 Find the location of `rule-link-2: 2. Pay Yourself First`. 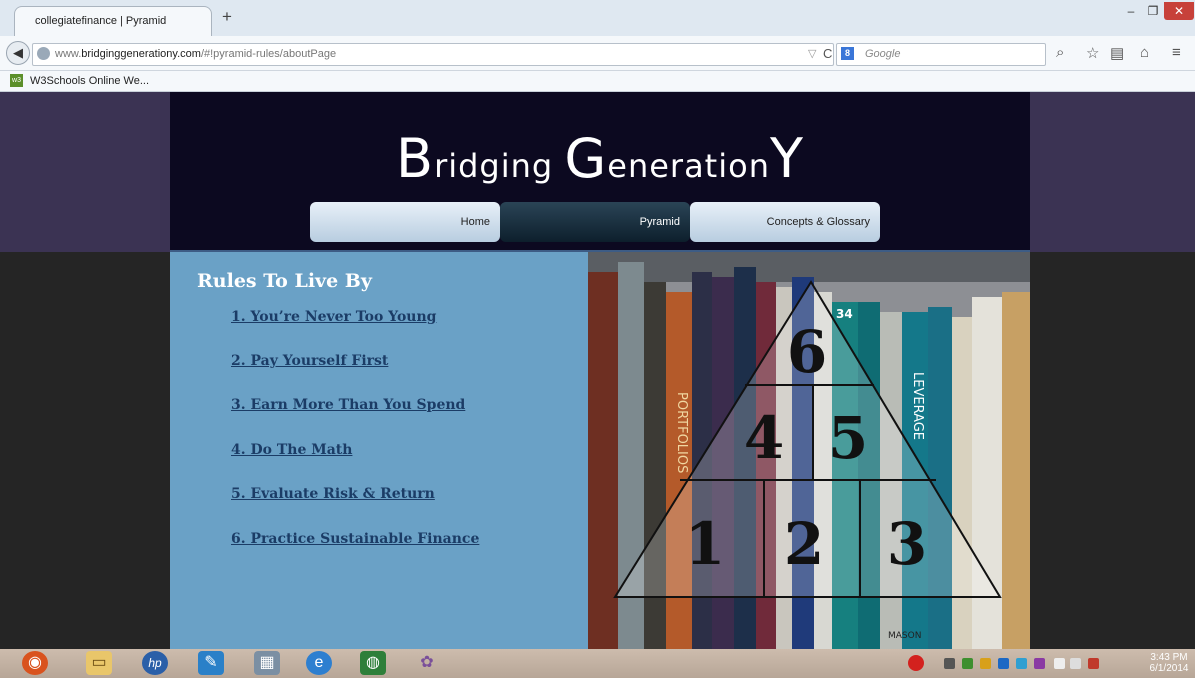

rule-link-2: 2. Pay Yourself First is located at coordinates (309, 361).